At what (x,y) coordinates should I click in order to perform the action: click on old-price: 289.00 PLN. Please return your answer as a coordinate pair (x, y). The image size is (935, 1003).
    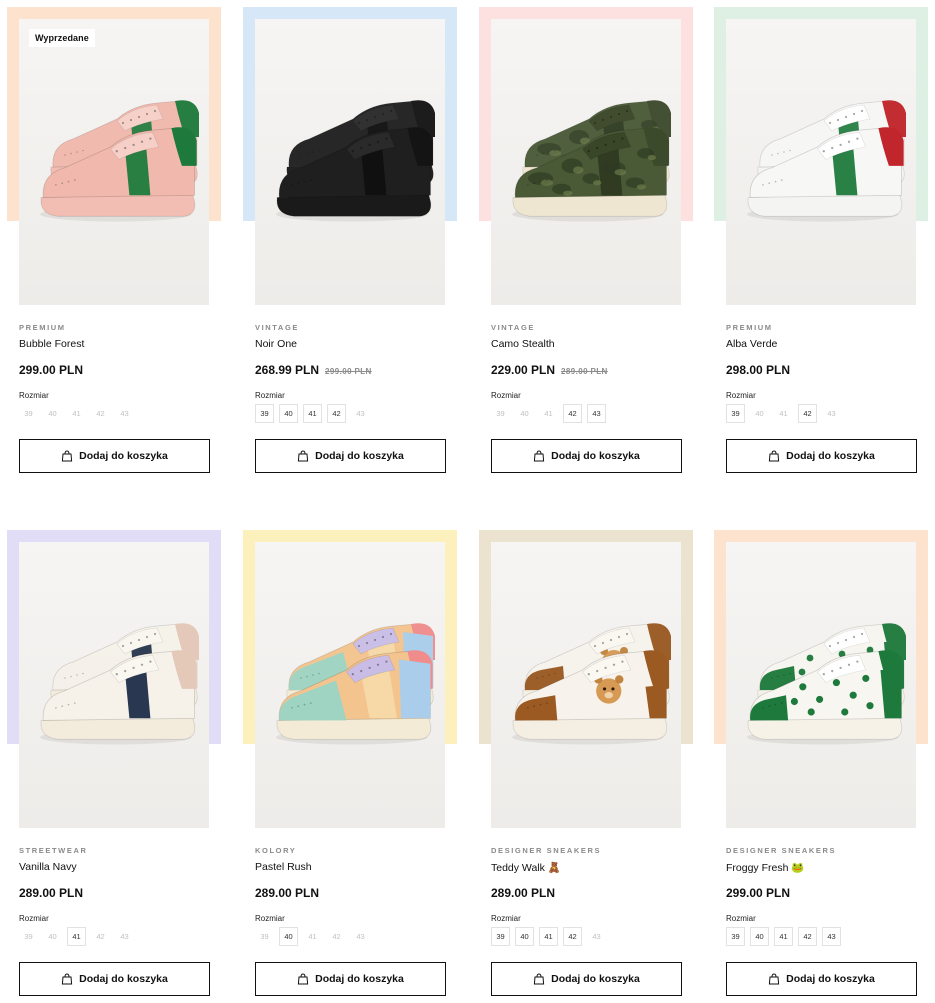
    Looking at the image, I should click on (584, 371).